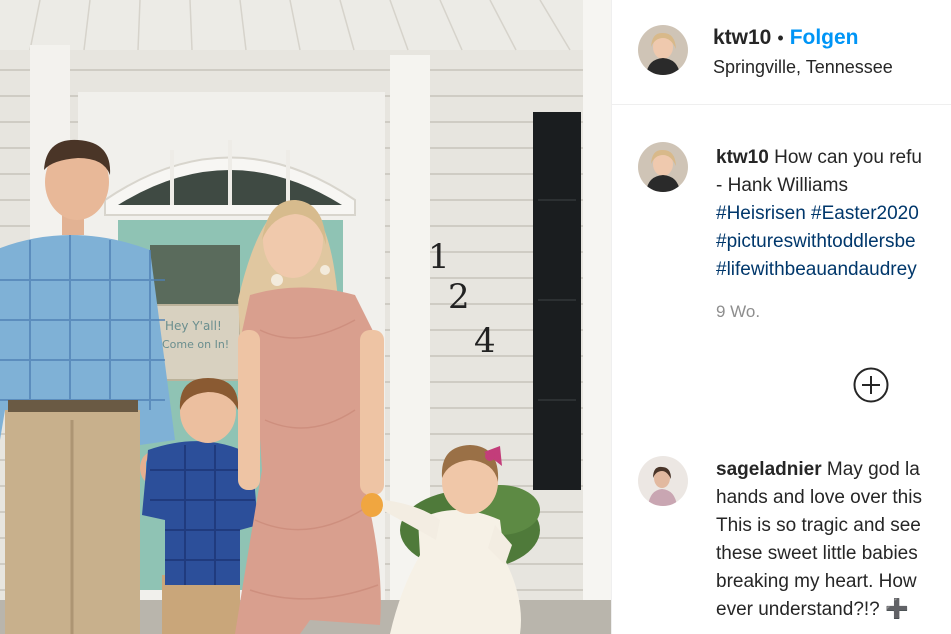 This screenshot has height=634, width=951. I want to click on caption-line-2: - Hank Williams, so click(782, 185).